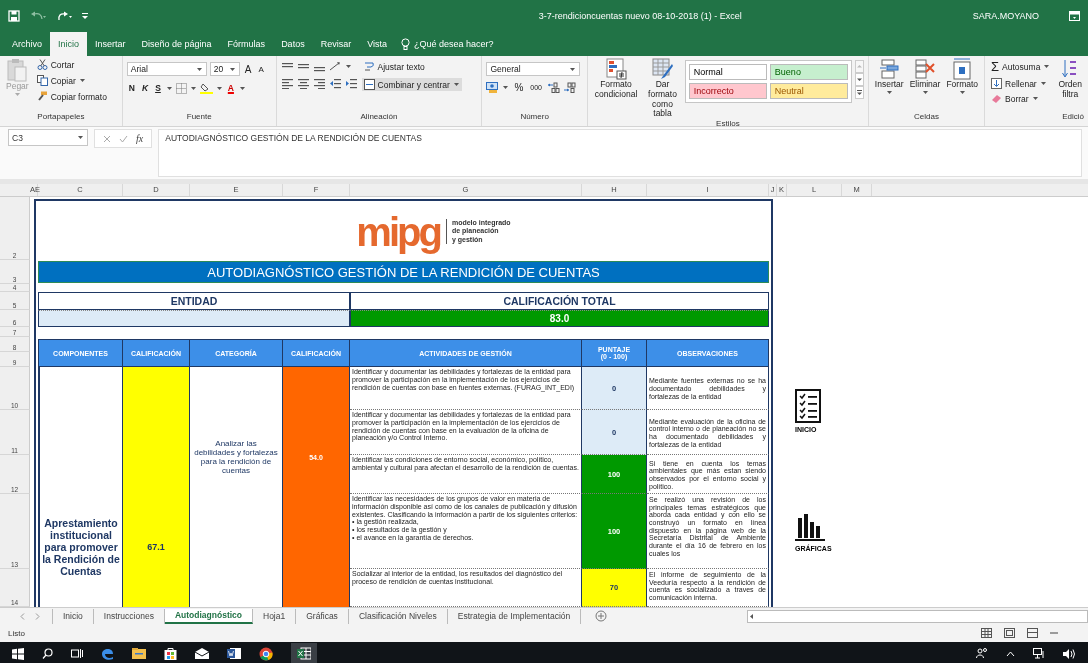 This screenshot has height=663, width=1088. I want to click on format-painter-button: Copiar formato, so click(71, 96).